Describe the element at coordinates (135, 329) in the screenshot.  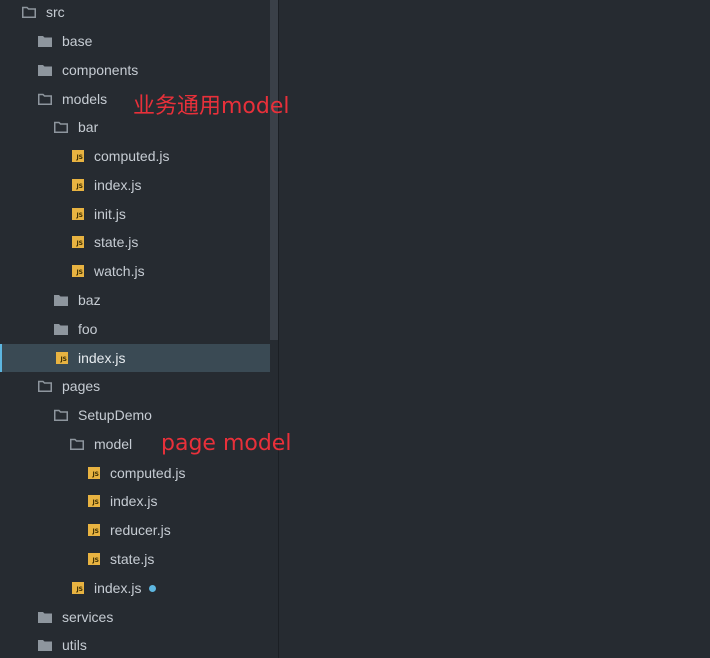
I see `tree-item-foo: foo` at that location.